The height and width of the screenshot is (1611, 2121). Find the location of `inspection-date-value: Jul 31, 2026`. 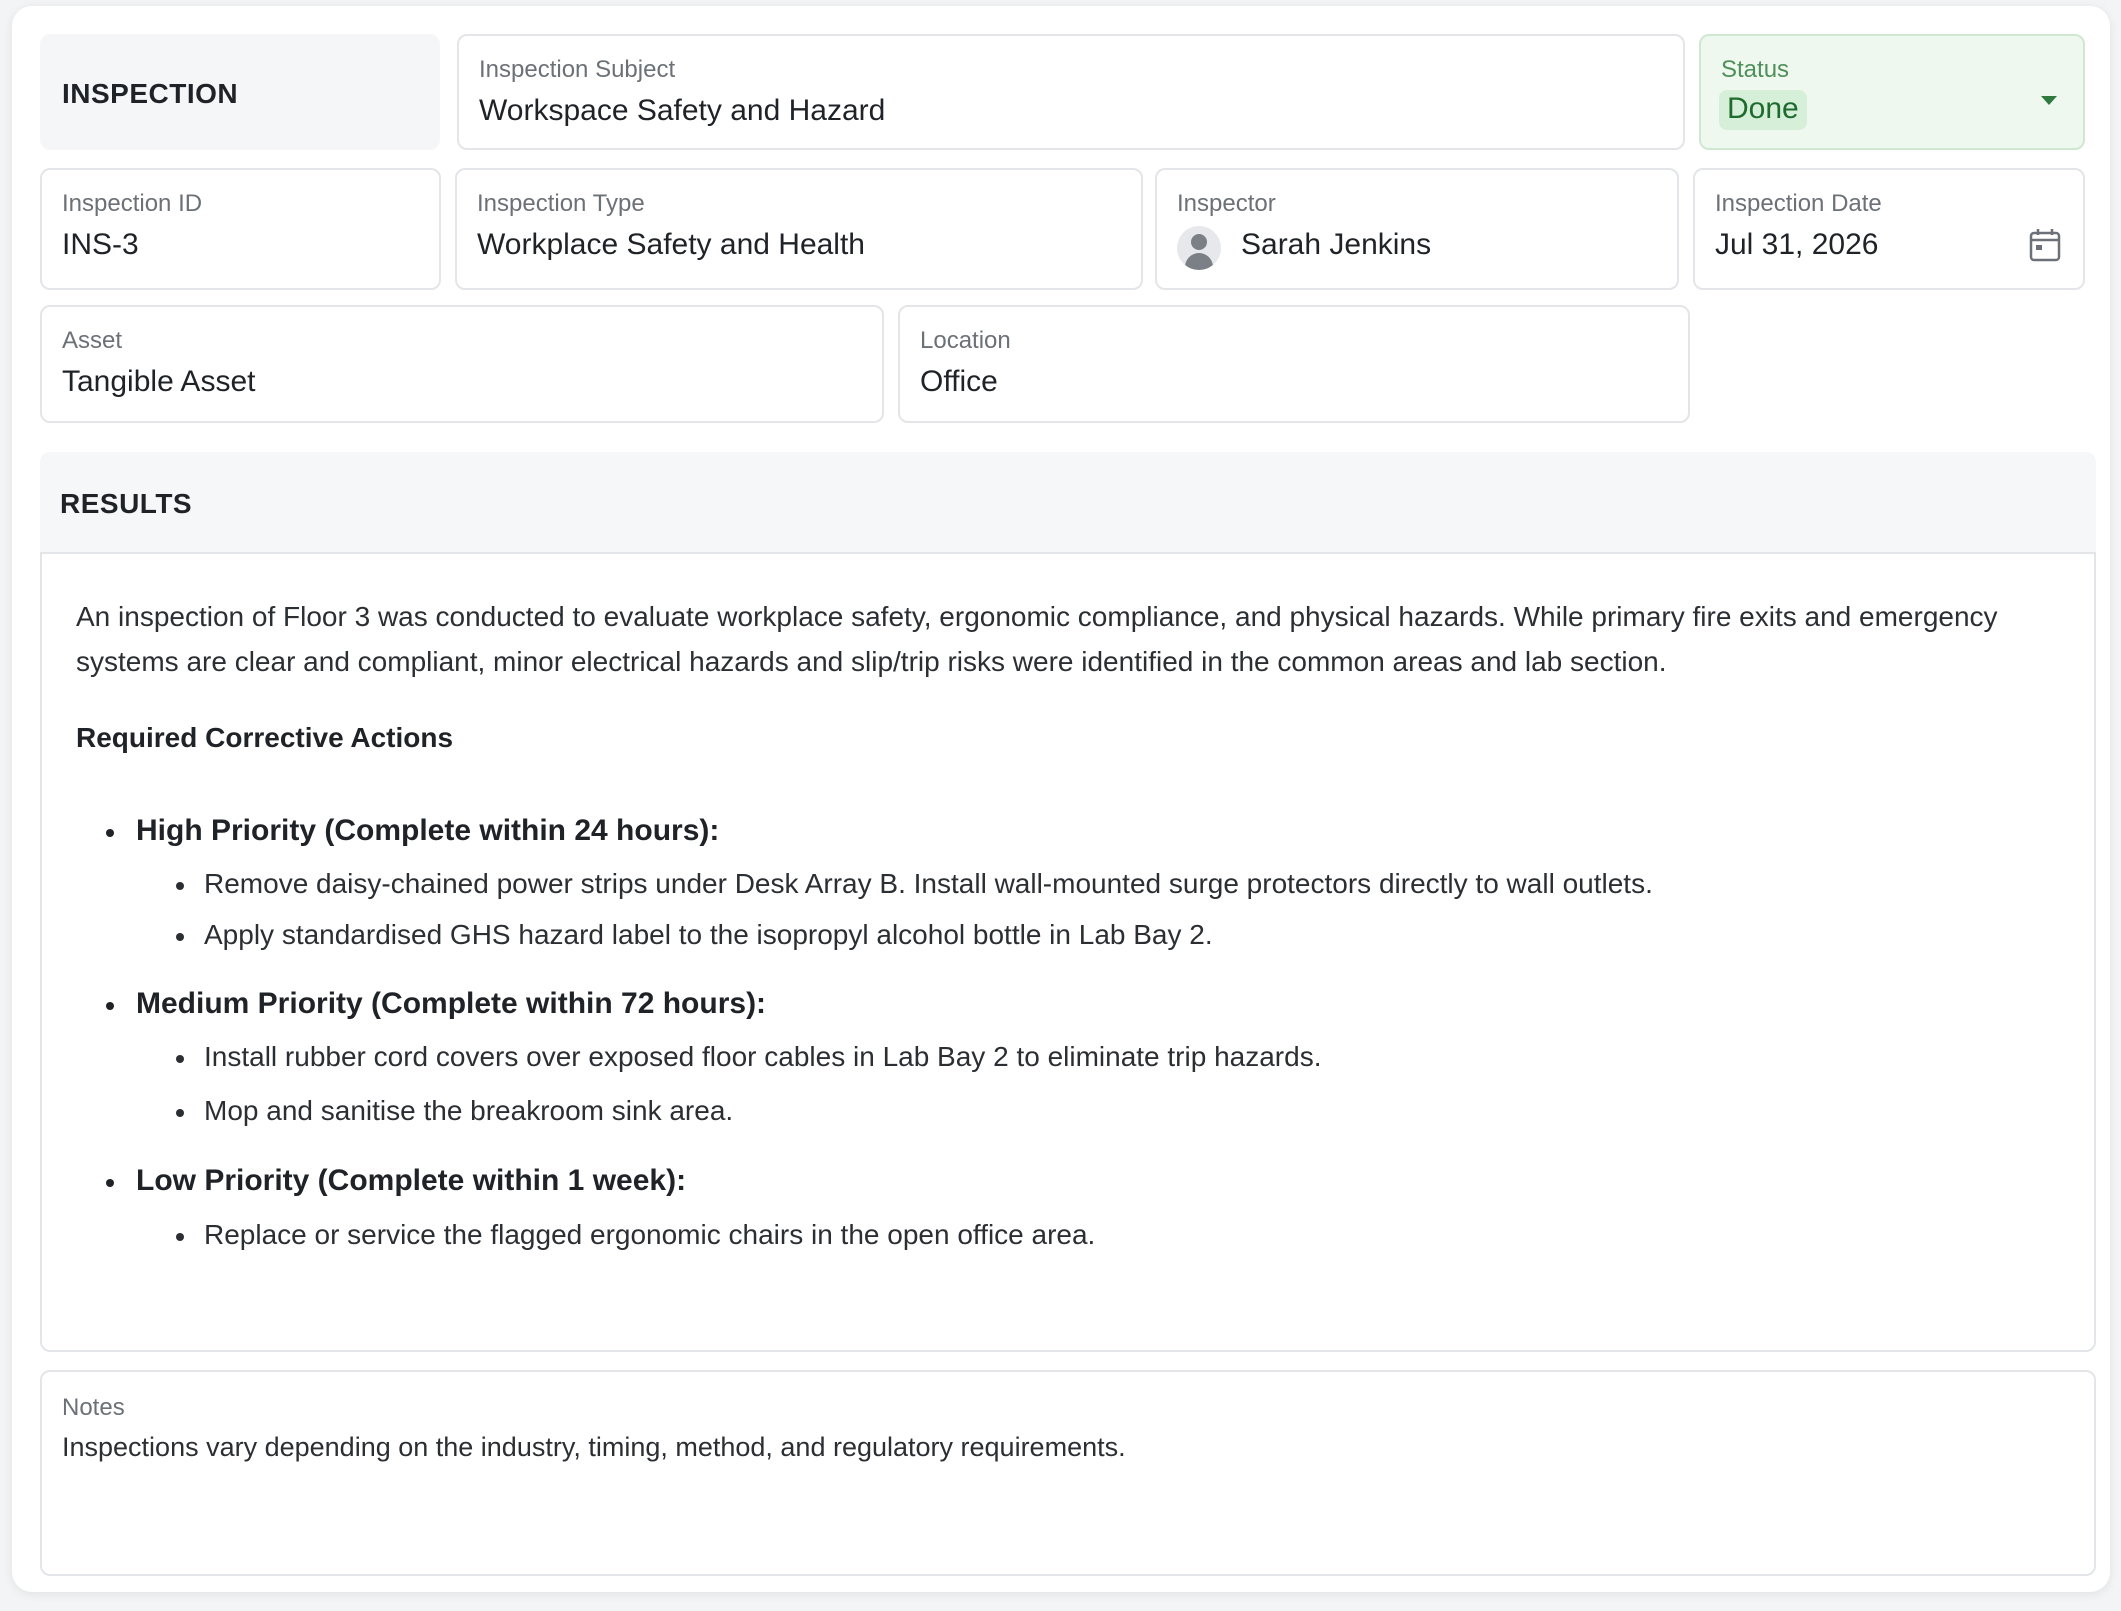

inspection-date-value: Jul 31, 2026 is located at coordinates (1797, 244).